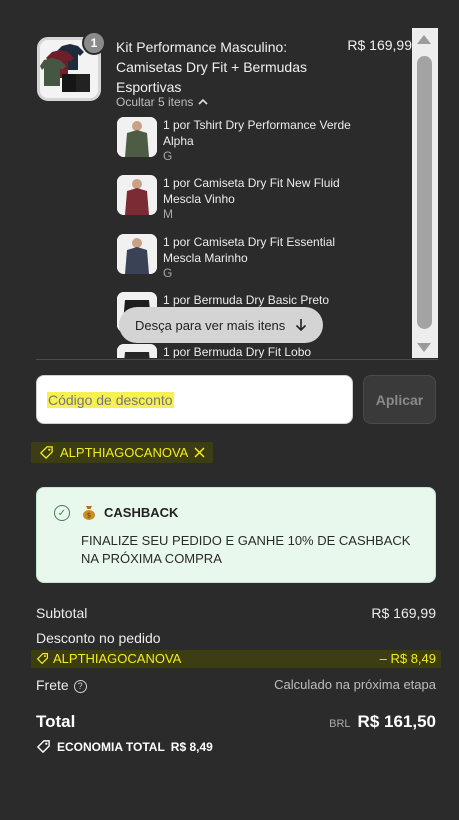 The width and height of the screenshot is (459, 820). Describe the element at coordinates (168, 214) in the screenshot. I see `bundle-item-variant: M` at that location.